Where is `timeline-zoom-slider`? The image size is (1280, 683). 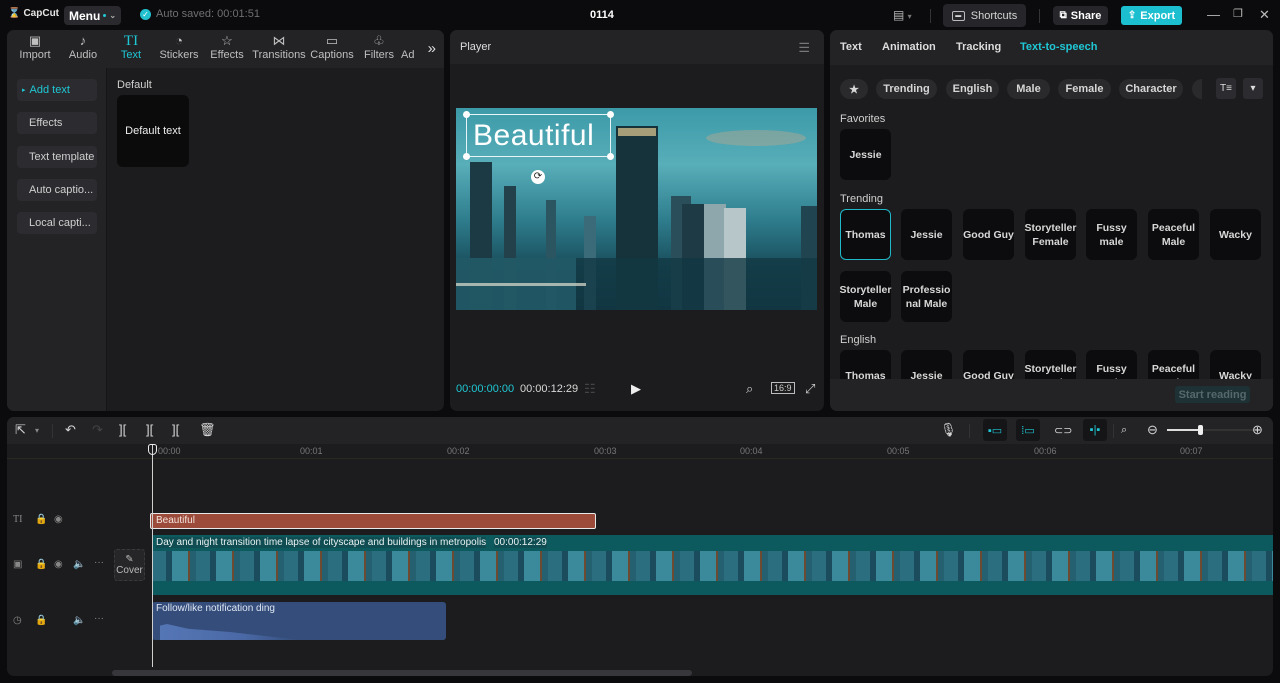
timeline-zoom-slider is located at coordinates (1213, 430).